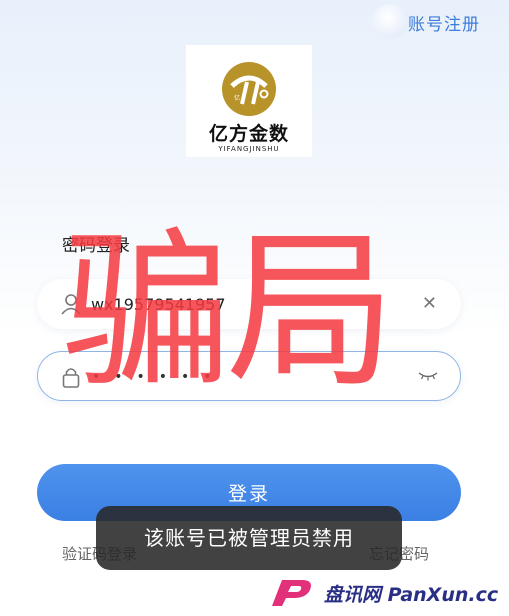  What do you see at coordinates (248, 134) in the screenshot?
I see `brand-name: 亿方金数` at bounding box center [248, 134].